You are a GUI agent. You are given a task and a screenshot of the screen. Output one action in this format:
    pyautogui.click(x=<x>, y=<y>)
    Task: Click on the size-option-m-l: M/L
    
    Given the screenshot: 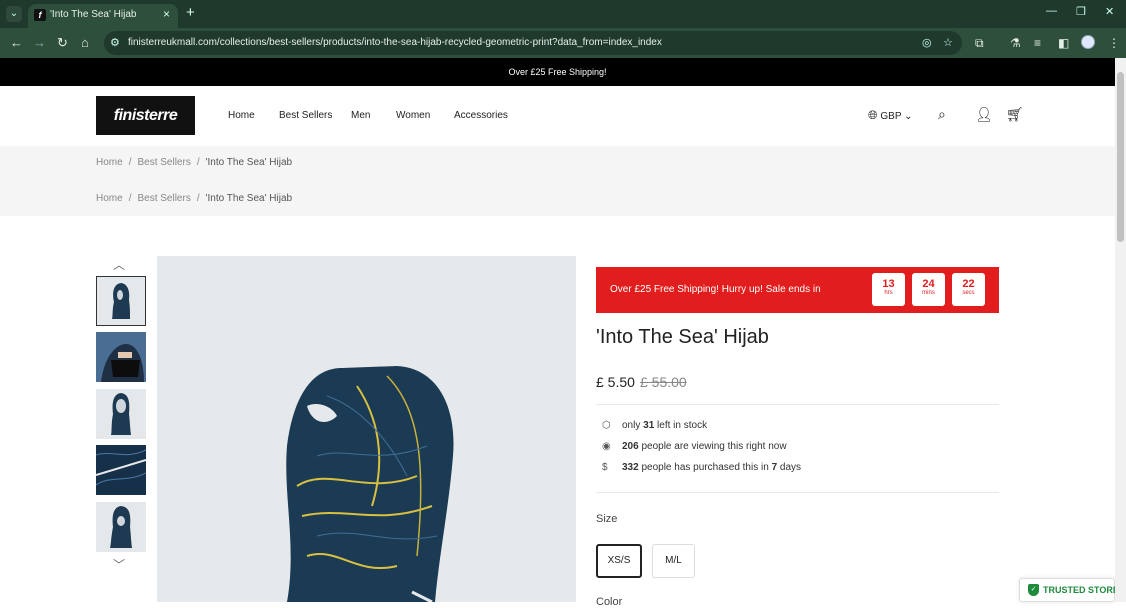 What is the action you would take?
    pyautogui.click(x=673, y=561)
    